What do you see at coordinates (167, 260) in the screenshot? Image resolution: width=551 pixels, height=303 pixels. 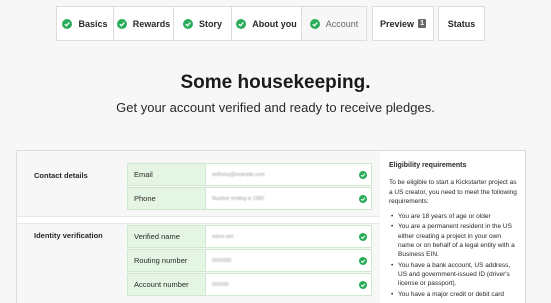 I see `routing-number-label: Routing number` at bounding box center [167, 260].